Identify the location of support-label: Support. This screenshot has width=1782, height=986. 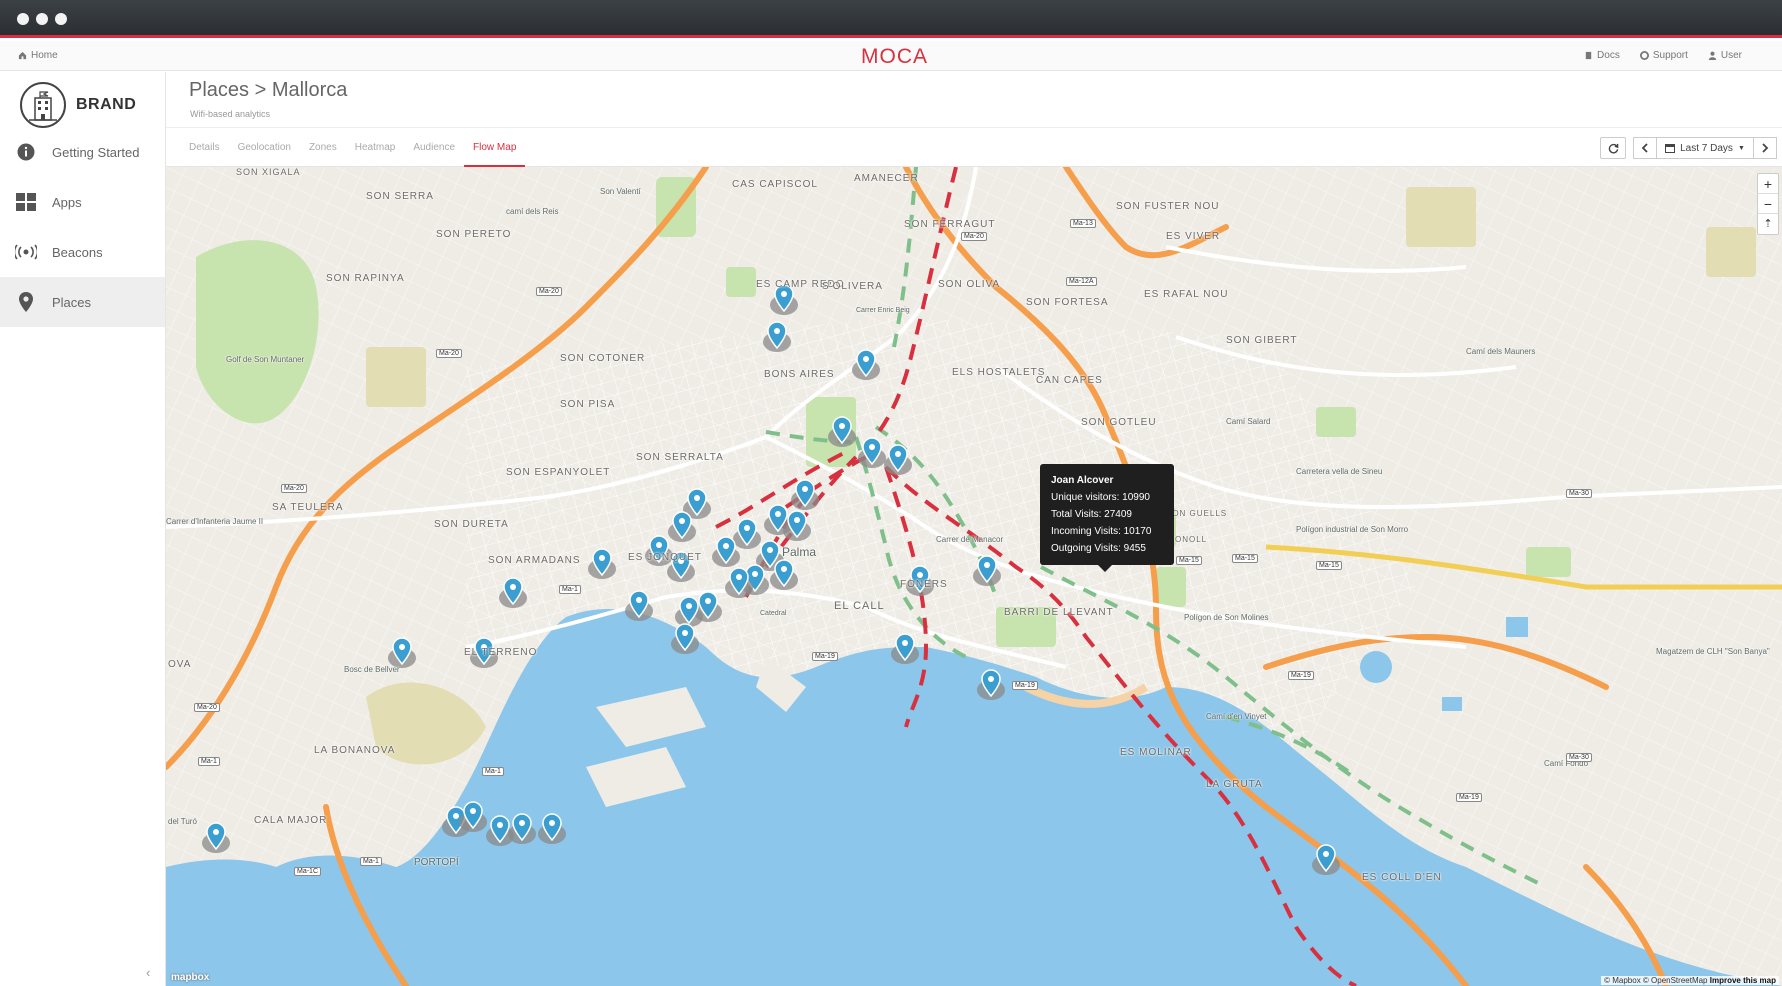
(1670, 55).